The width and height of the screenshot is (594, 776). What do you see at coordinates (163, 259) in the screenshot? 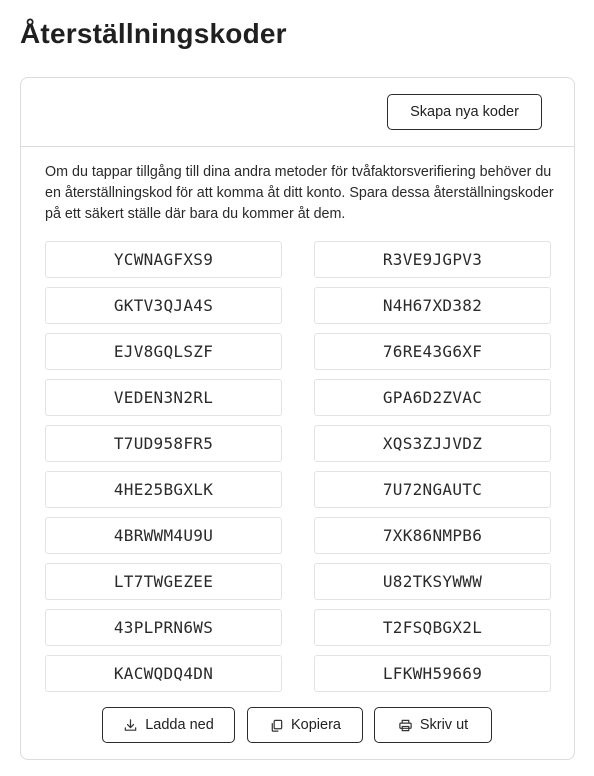
I see `recovery-code: YCWNAGFXS9` at bounding box center [163, 259].